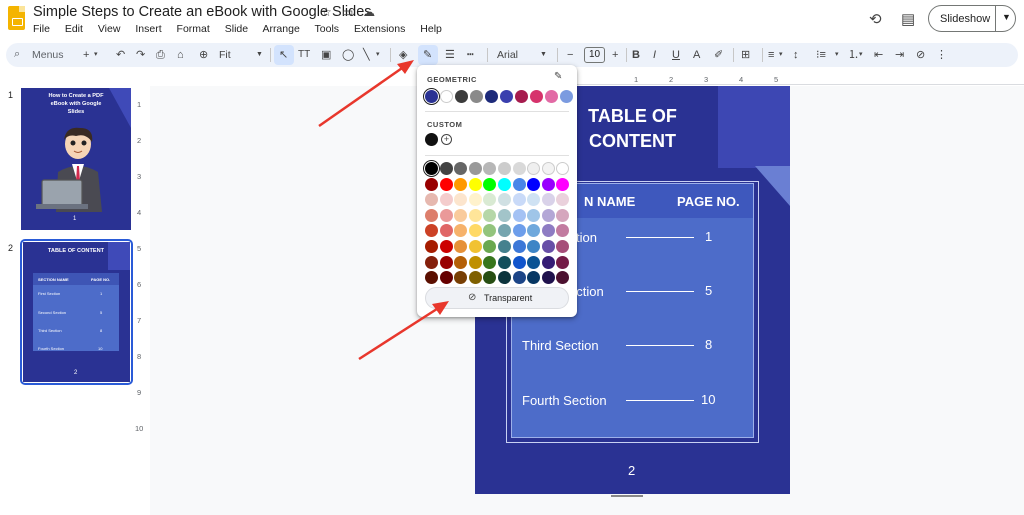 The width and height of the screenshot is (1024, 515). Describe the element at coordinates (636, 55) in the screenshot. I see `bold-icon: B` at that location.